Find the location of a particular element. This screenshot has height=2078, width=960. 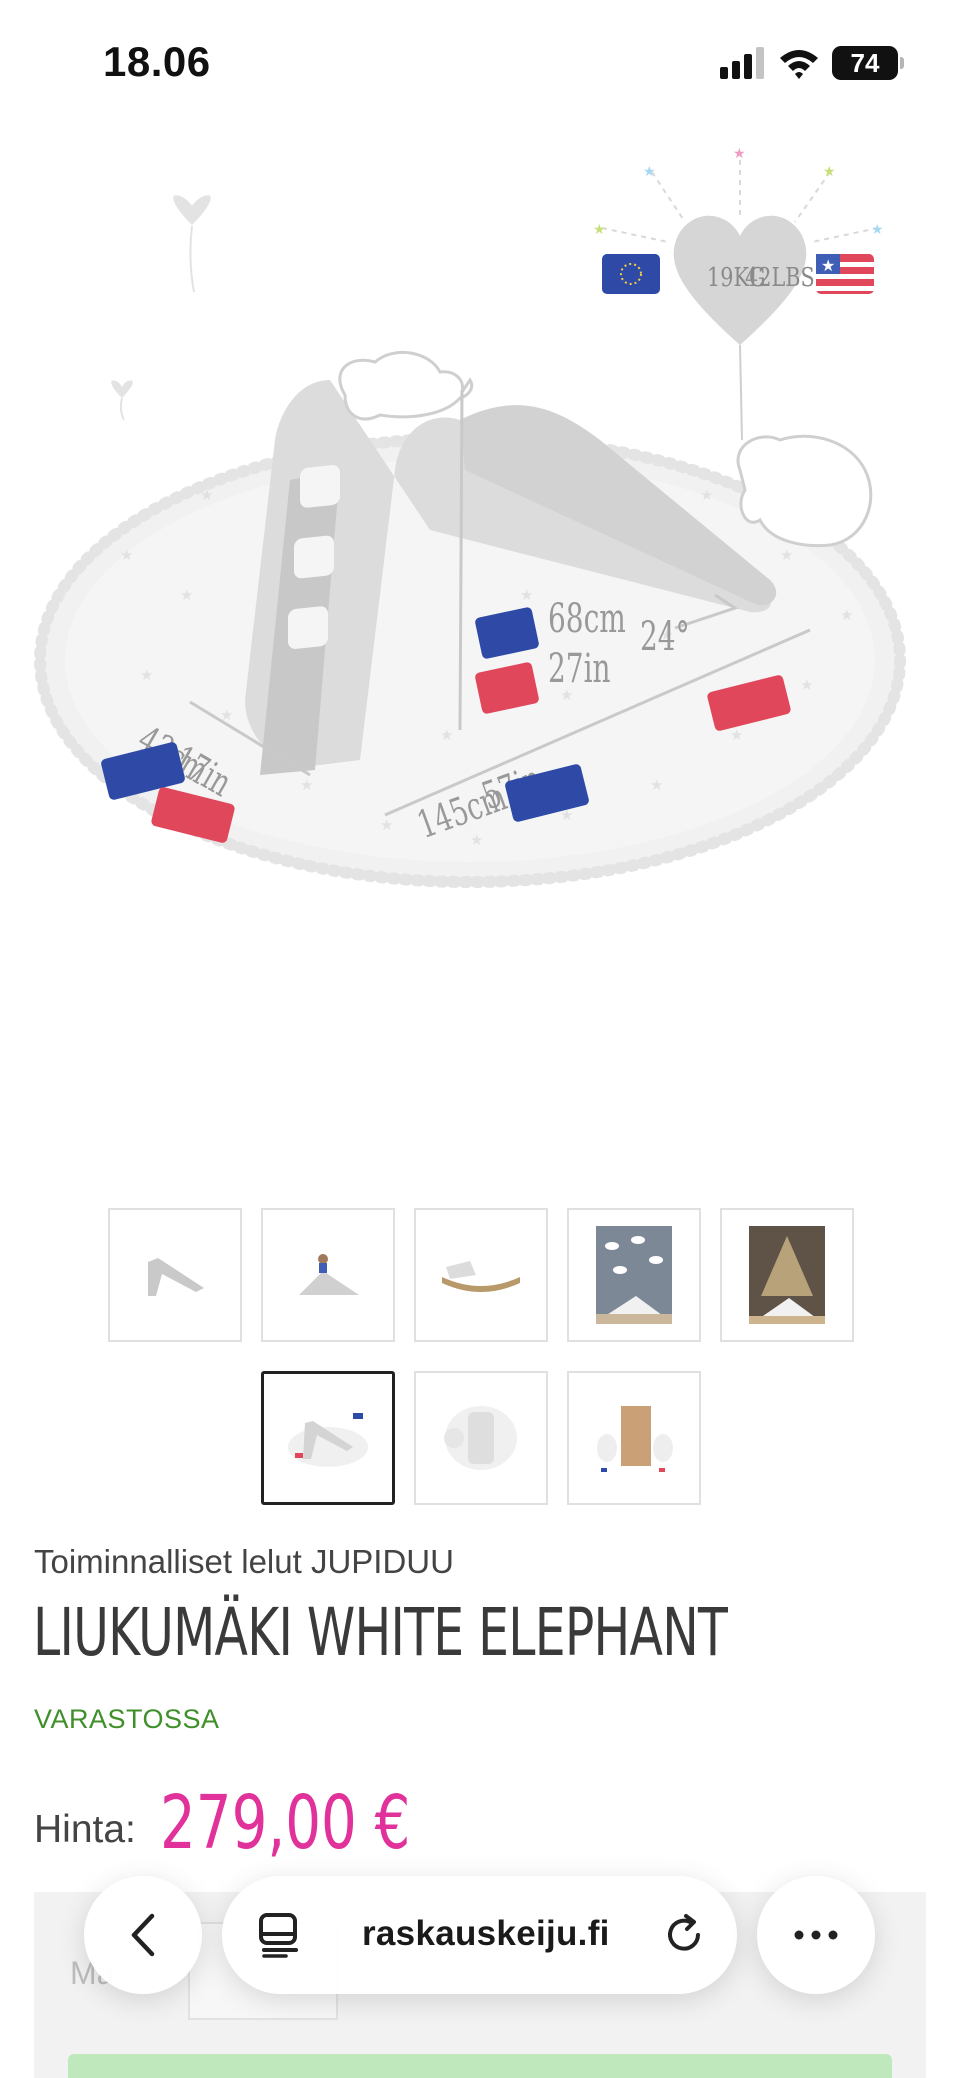

thumbnail-slide-room-clouds is located at coordinates (634, 1275).